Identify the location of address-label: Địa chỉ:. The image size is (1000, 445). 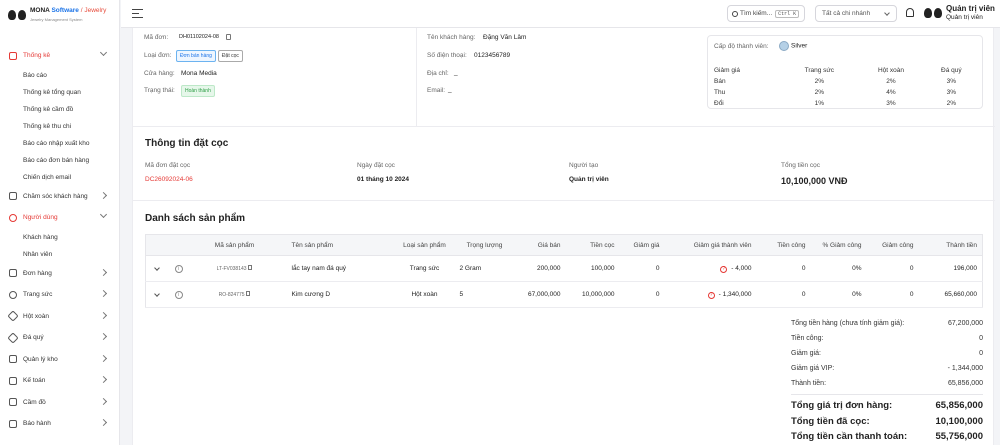
(438, 73).